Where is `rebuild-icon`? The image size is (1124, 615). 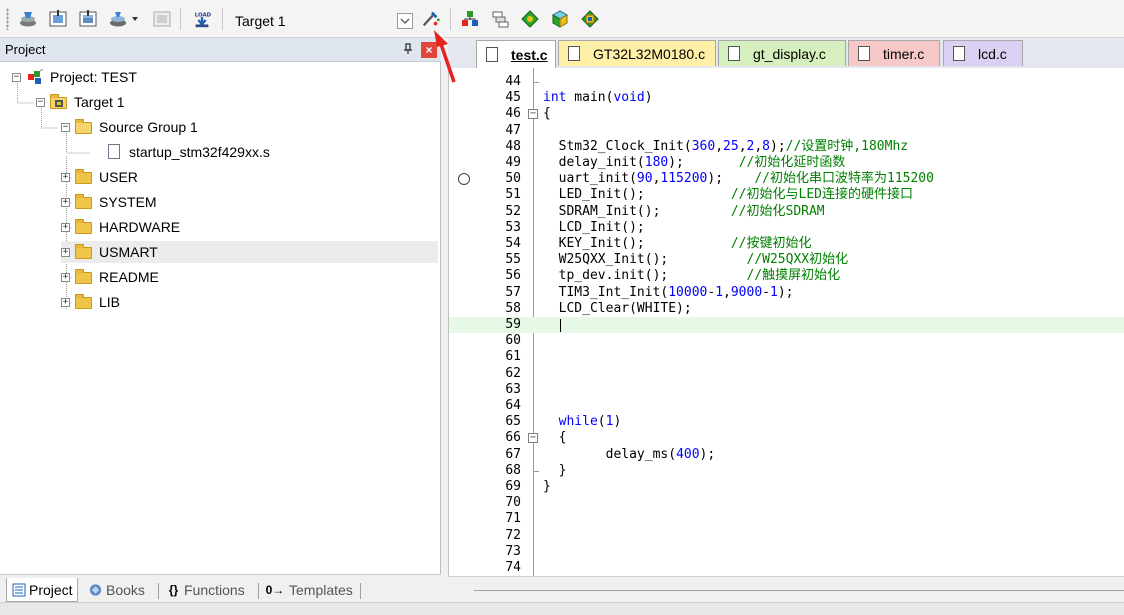
rebuild-icon is located at coordinates (88, 19).